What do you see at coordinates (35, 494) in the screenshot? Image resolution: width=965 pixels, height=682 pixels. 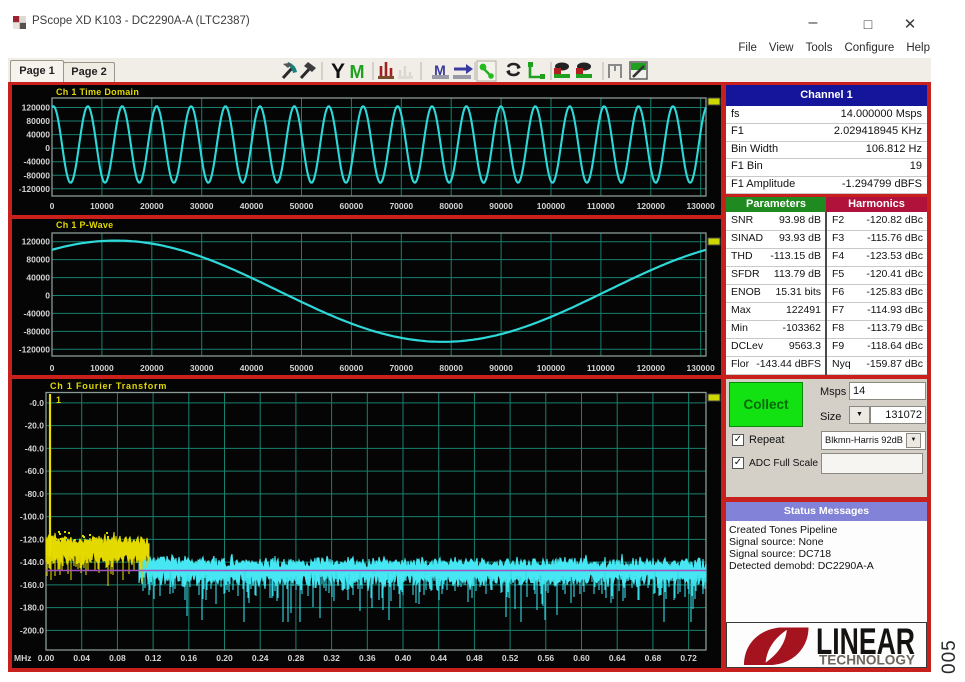 I see `svg-text: -80.0` at bounding box center [35, 494].